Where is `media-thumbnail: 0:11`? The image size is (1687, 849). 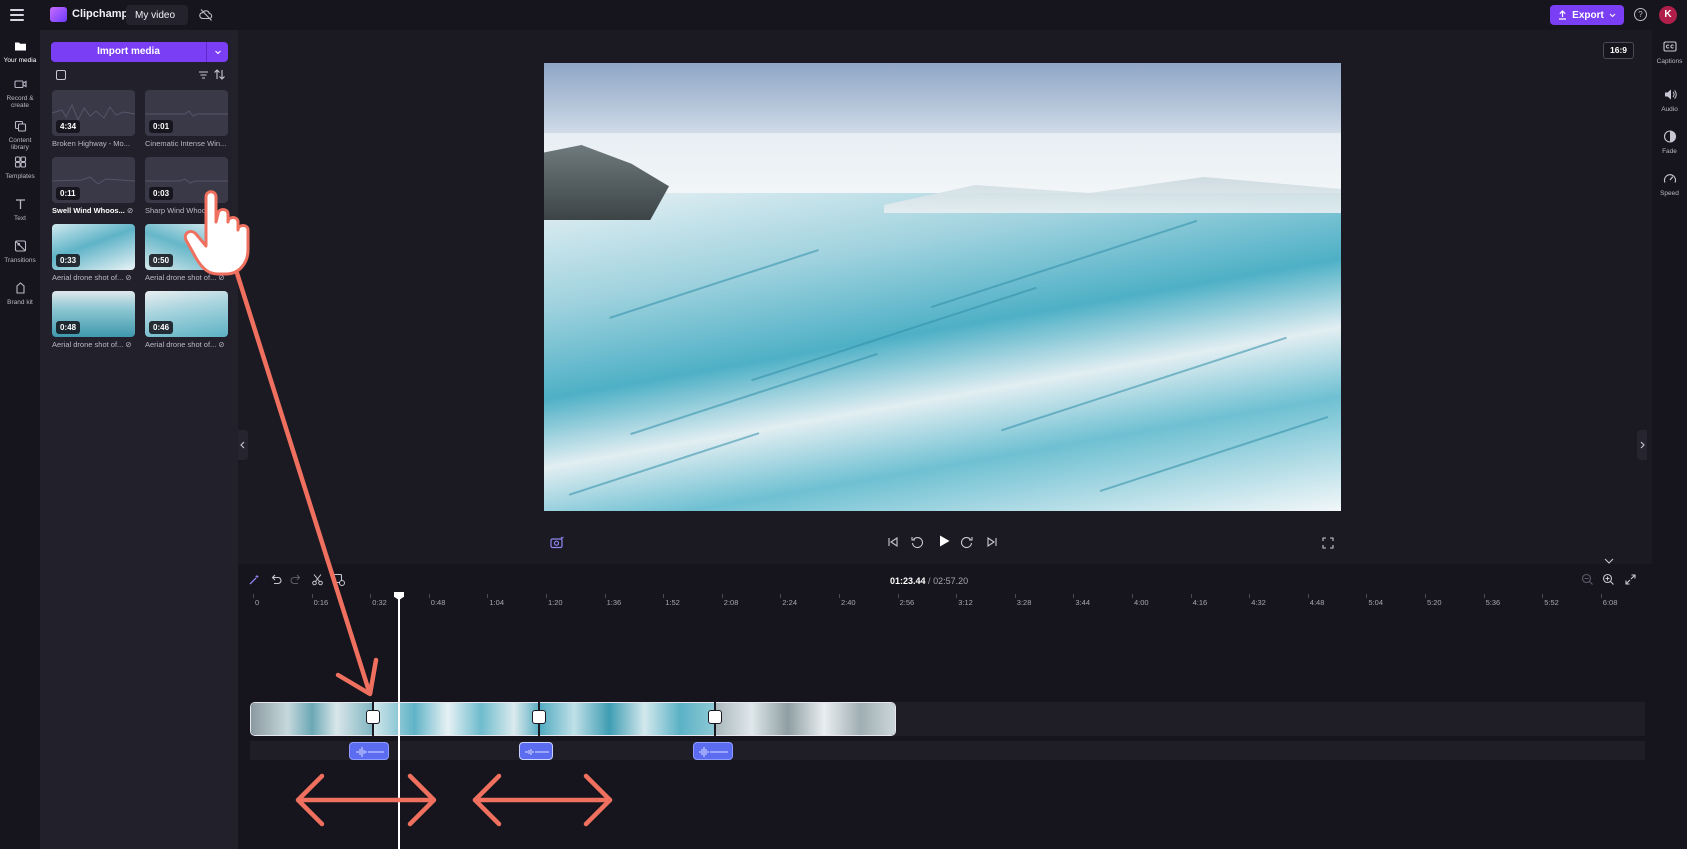 media-thumbnail: 0:11 is located at coordinates (93, 180).